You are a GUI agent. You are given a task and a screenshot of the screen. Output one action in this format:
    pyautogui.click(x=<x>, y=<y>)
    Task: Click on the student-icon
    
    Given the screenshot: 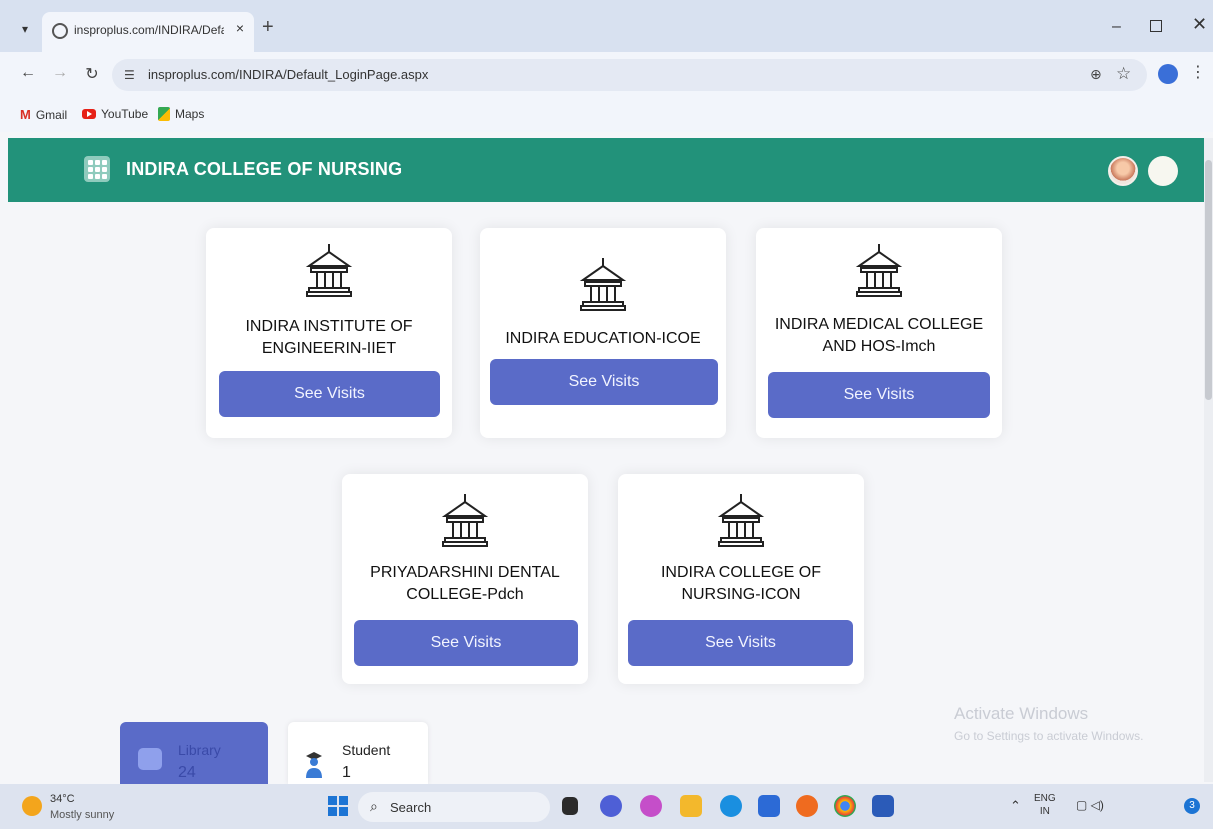 What is the action you would take?
    pyautogui.click(x=314, y=765)
    